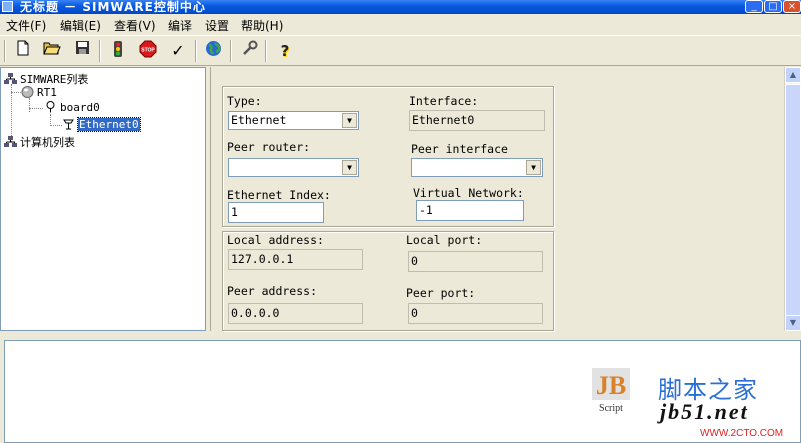 This screenshot has height=443, width=801. What do you see at coordinates (5, 51) in the screenshot?
I see `toolbar-grip` at bounding box center [5, 51].